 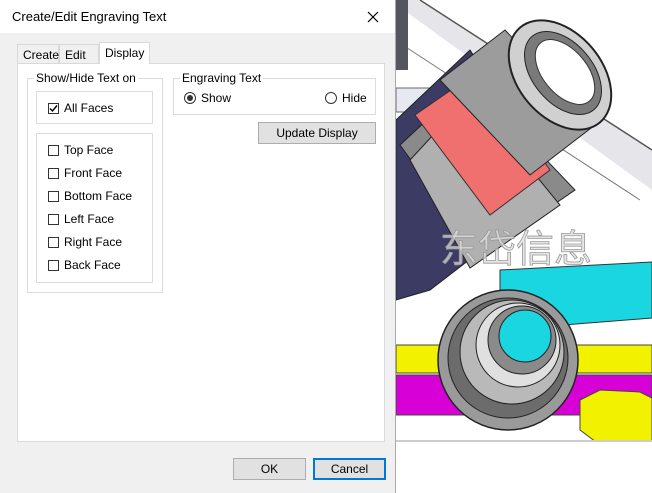 What do you see at coordinates (89, 108) in the screenshot?
I see `all-faces-label: All Faces` at bounding box center [89, 108].